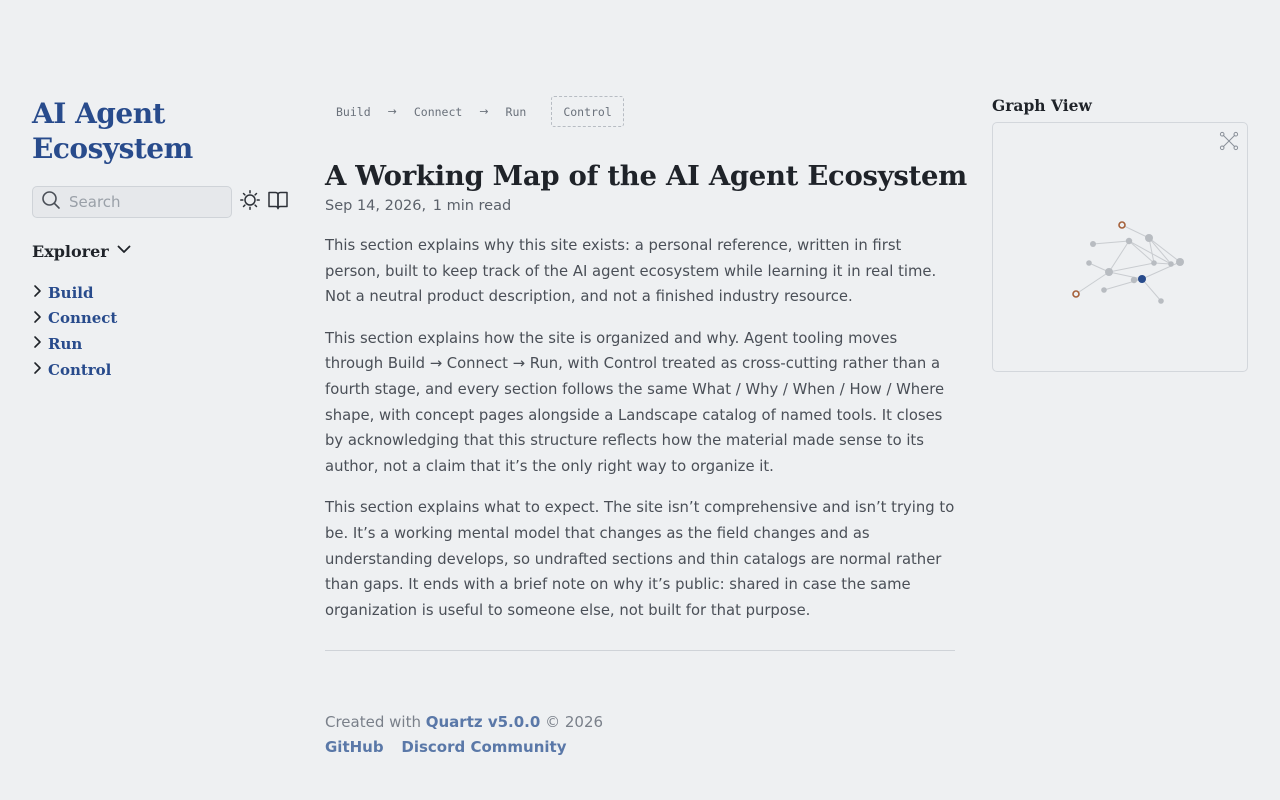 This screenshot has height=800, width=1280. I want to click on breadcrumb-connect: Connect, so click(438, 112).